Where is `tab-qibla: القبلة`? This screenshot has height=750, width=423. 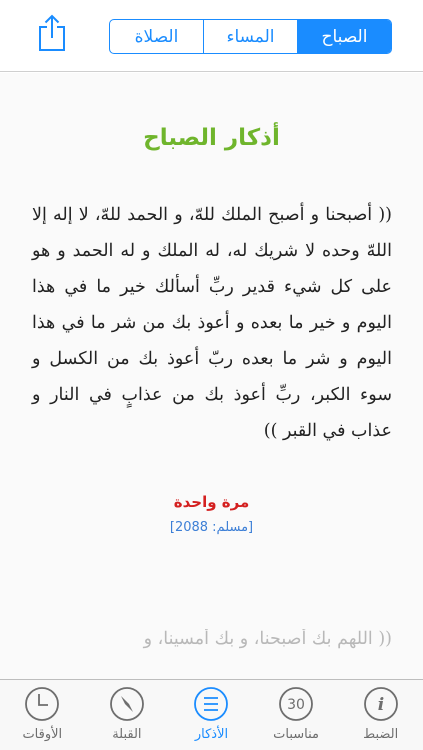 tab-qibla: القبلة is located at coordinates (127, 715).